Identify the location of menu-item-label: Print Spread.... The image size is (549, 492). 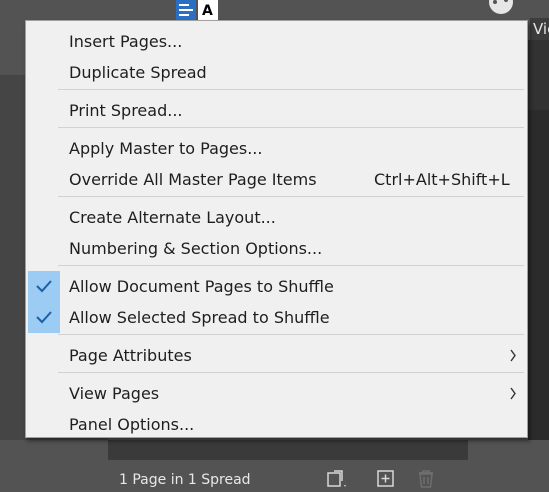
(126, 110).